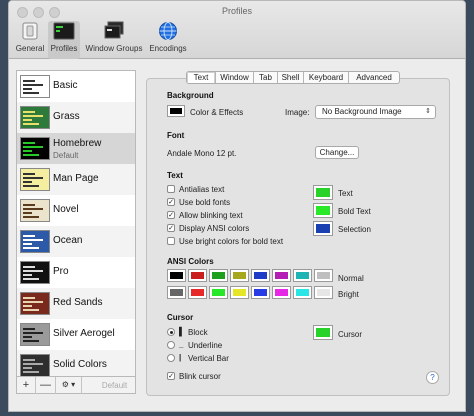 This screenshot has height=416, width=474. I want to click on toolbar-profiles: Profiles, so click(64, 40).